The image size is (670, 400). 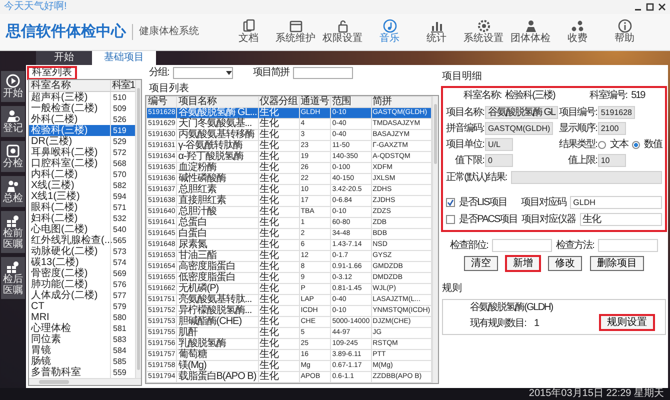 I want to click on person-icon, so click(x=13, y=116).